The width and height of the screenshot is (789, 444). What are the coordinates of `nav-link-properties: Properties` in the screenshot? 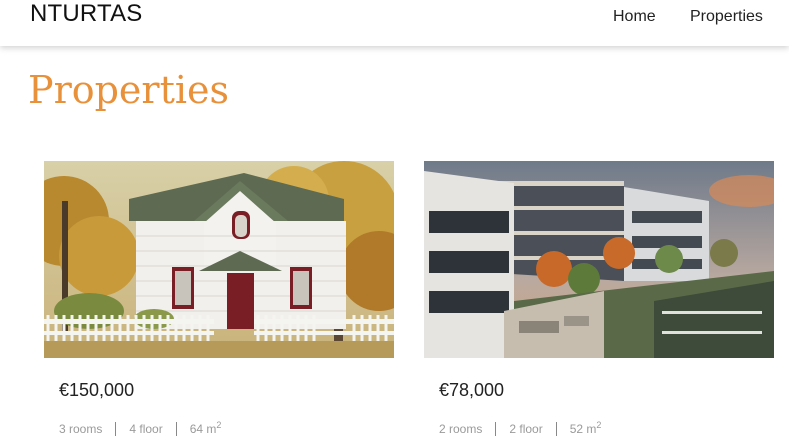 It's located at (726, 17).